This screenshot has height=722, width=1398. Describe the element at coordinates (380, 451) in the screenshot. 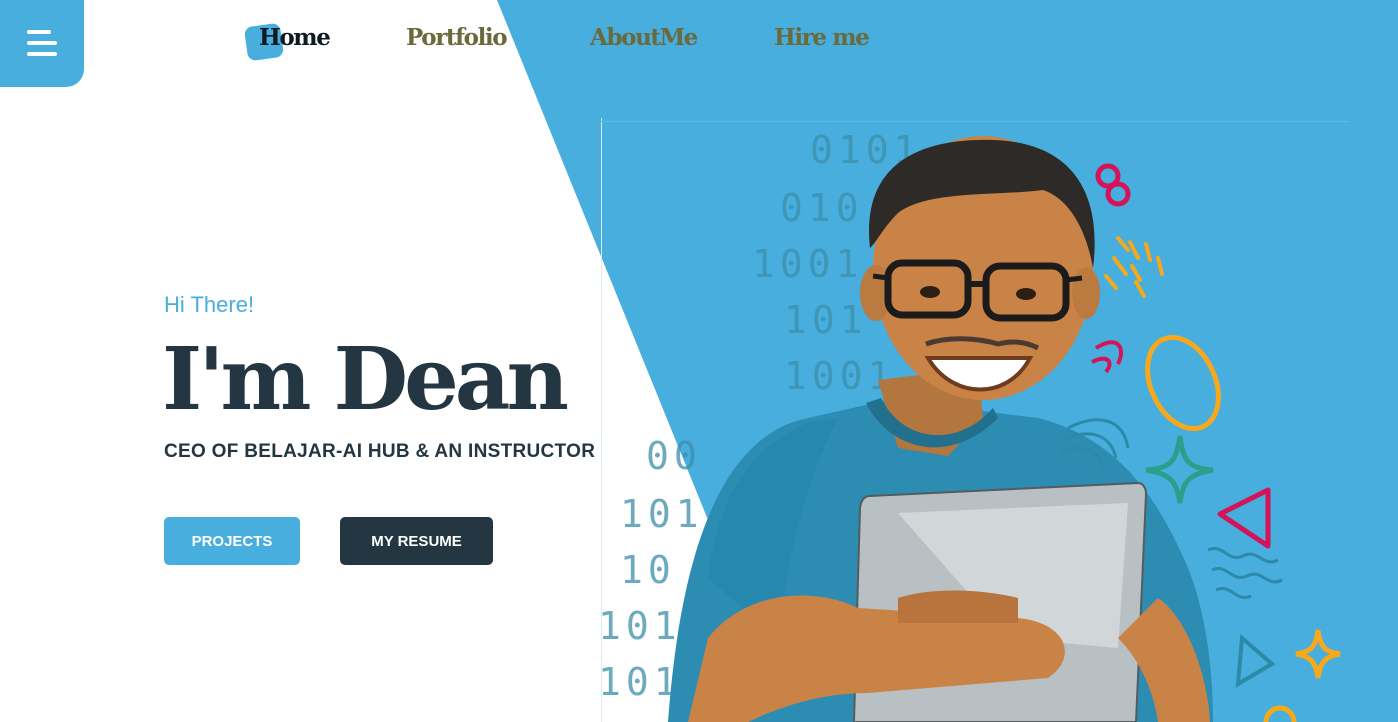

I see `hero-subtitle: CEO OF BELAJAR-AI HUB & AN INSTRUCTOR` at that location.